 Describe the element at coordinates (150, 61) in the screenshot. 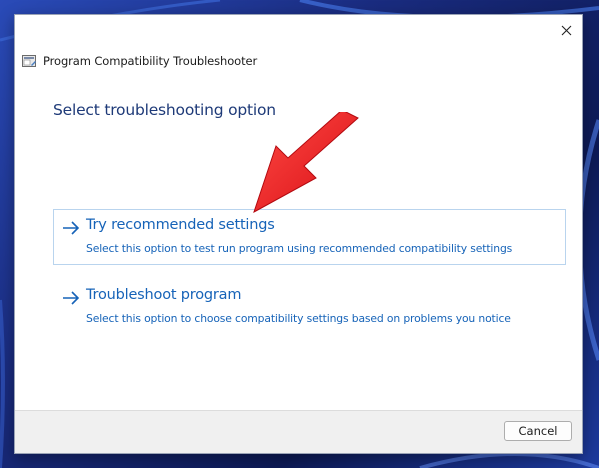

I see `window-title: Program Compatibility Troubleshooter` at that location.